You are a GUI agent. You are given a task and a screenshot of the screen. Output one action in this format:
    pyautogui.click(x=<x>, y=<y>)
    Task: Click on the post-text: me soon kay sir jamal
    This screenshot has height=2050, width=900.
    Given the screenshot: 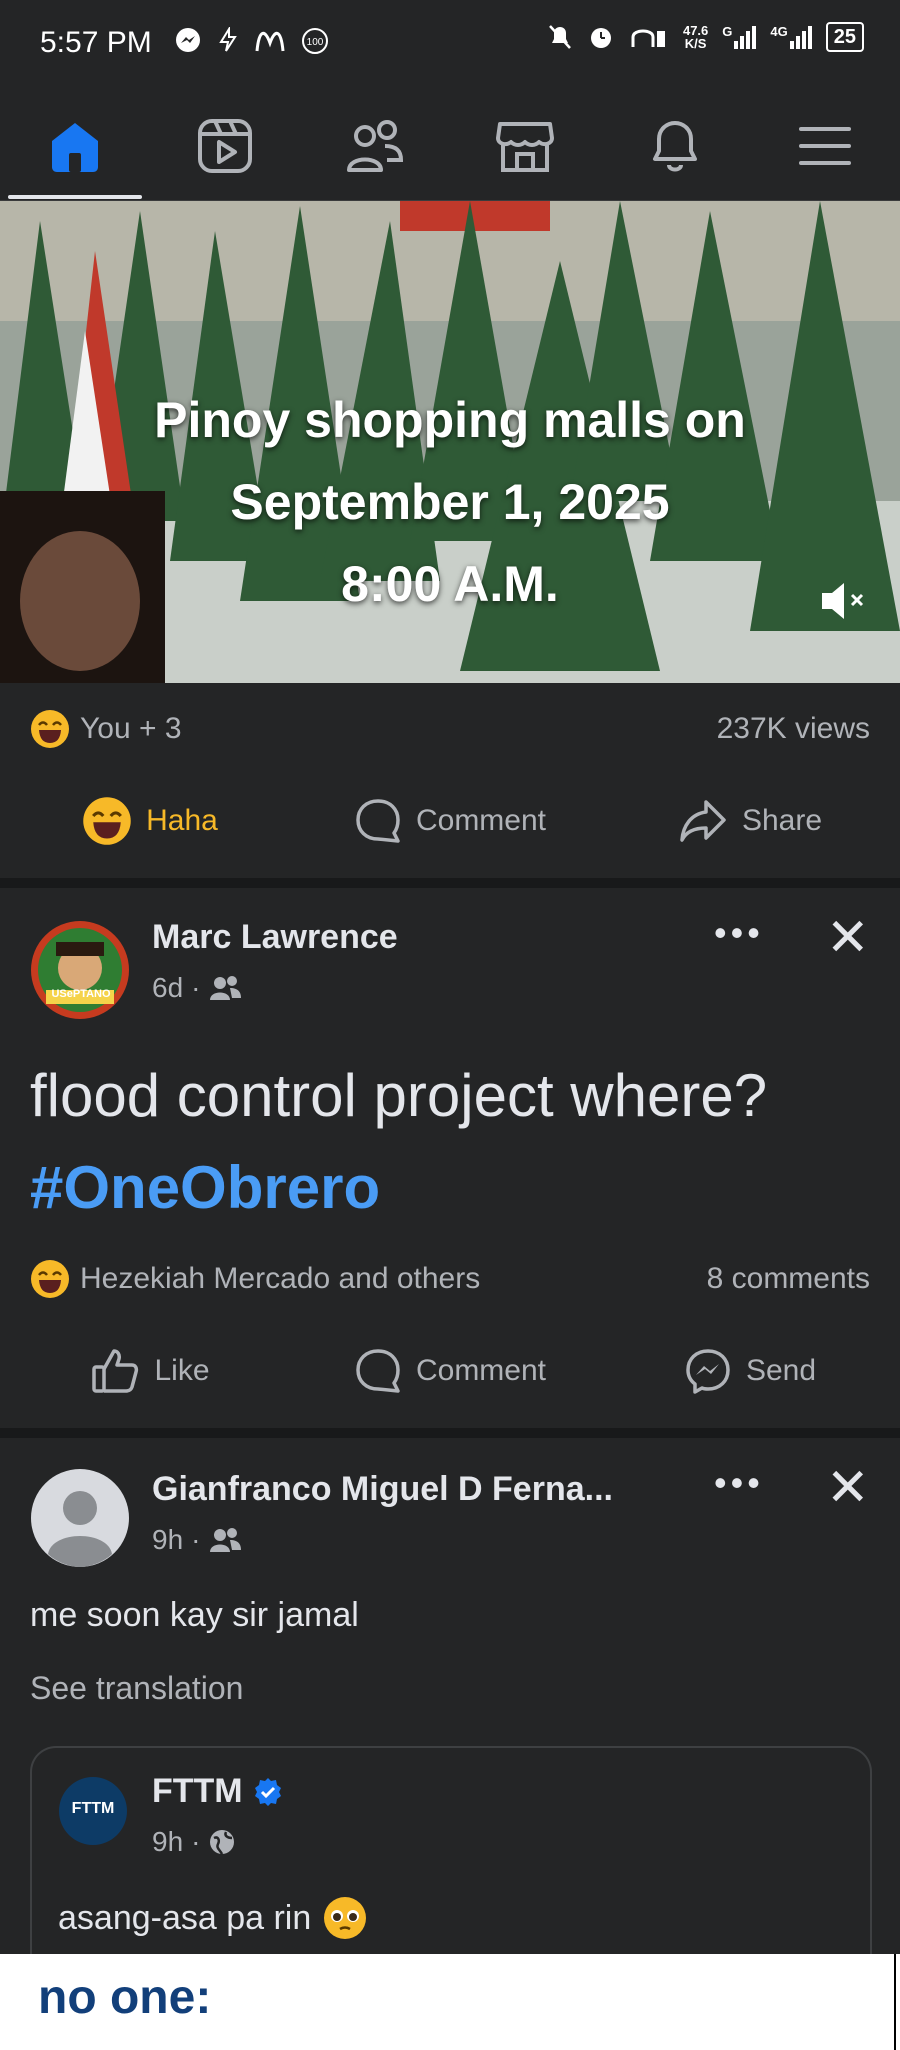 What is the action you would take?
    pyautogui.click(x=194, y=1615)
    